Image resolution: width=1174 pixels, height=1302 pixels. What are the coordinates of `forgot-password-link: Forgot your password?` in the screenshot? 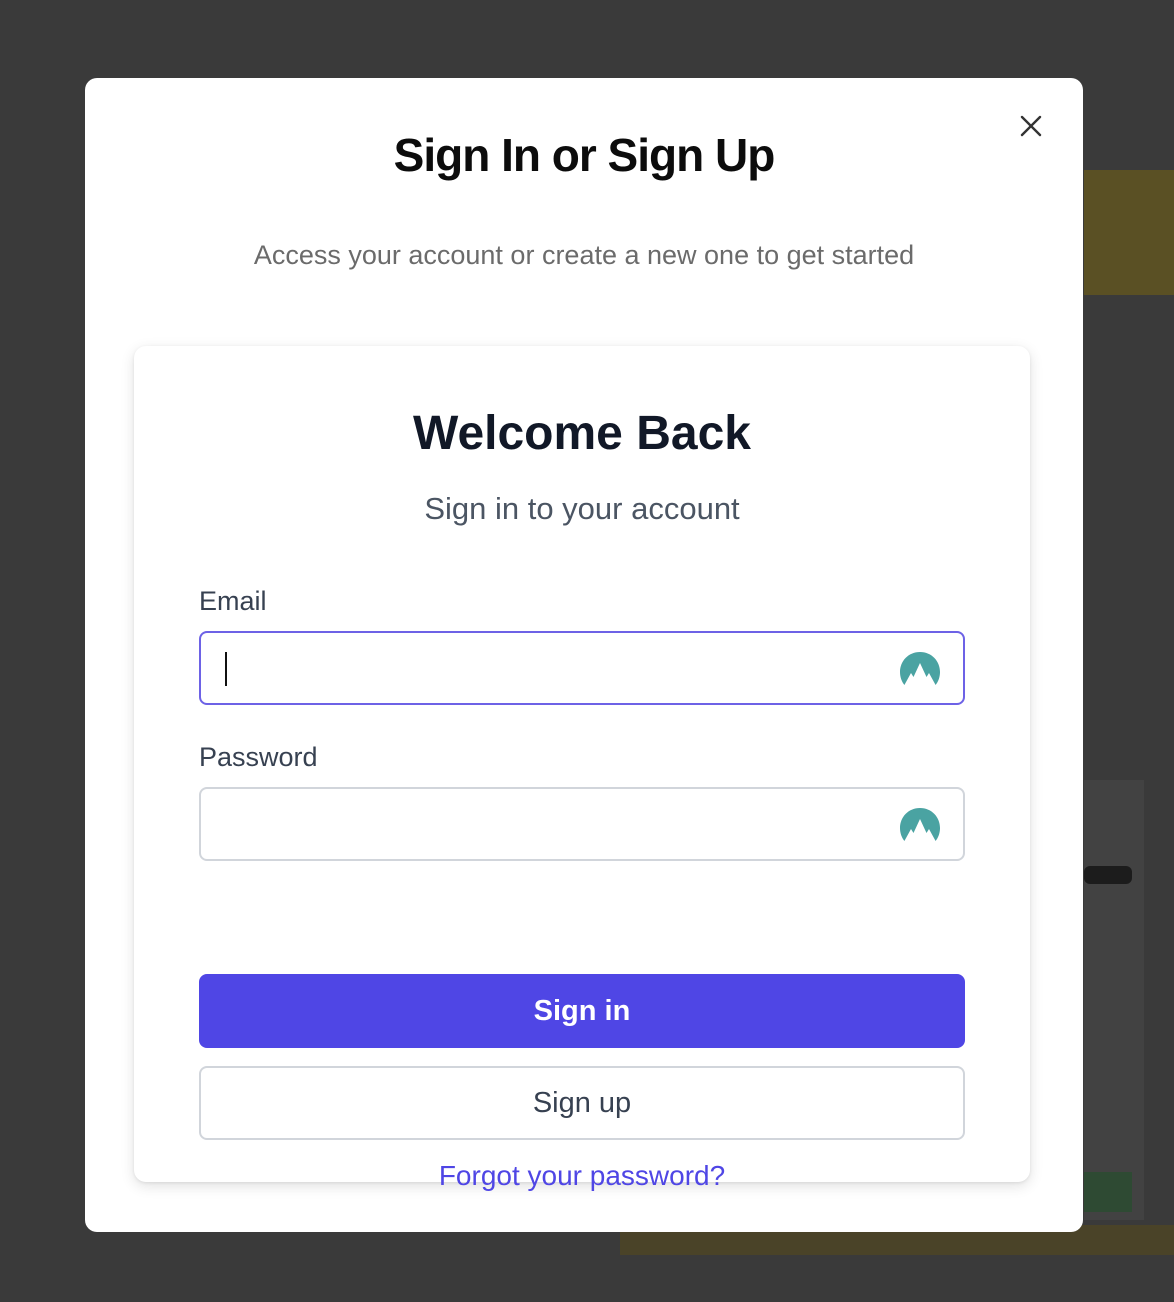 It's located at (582, 1176).